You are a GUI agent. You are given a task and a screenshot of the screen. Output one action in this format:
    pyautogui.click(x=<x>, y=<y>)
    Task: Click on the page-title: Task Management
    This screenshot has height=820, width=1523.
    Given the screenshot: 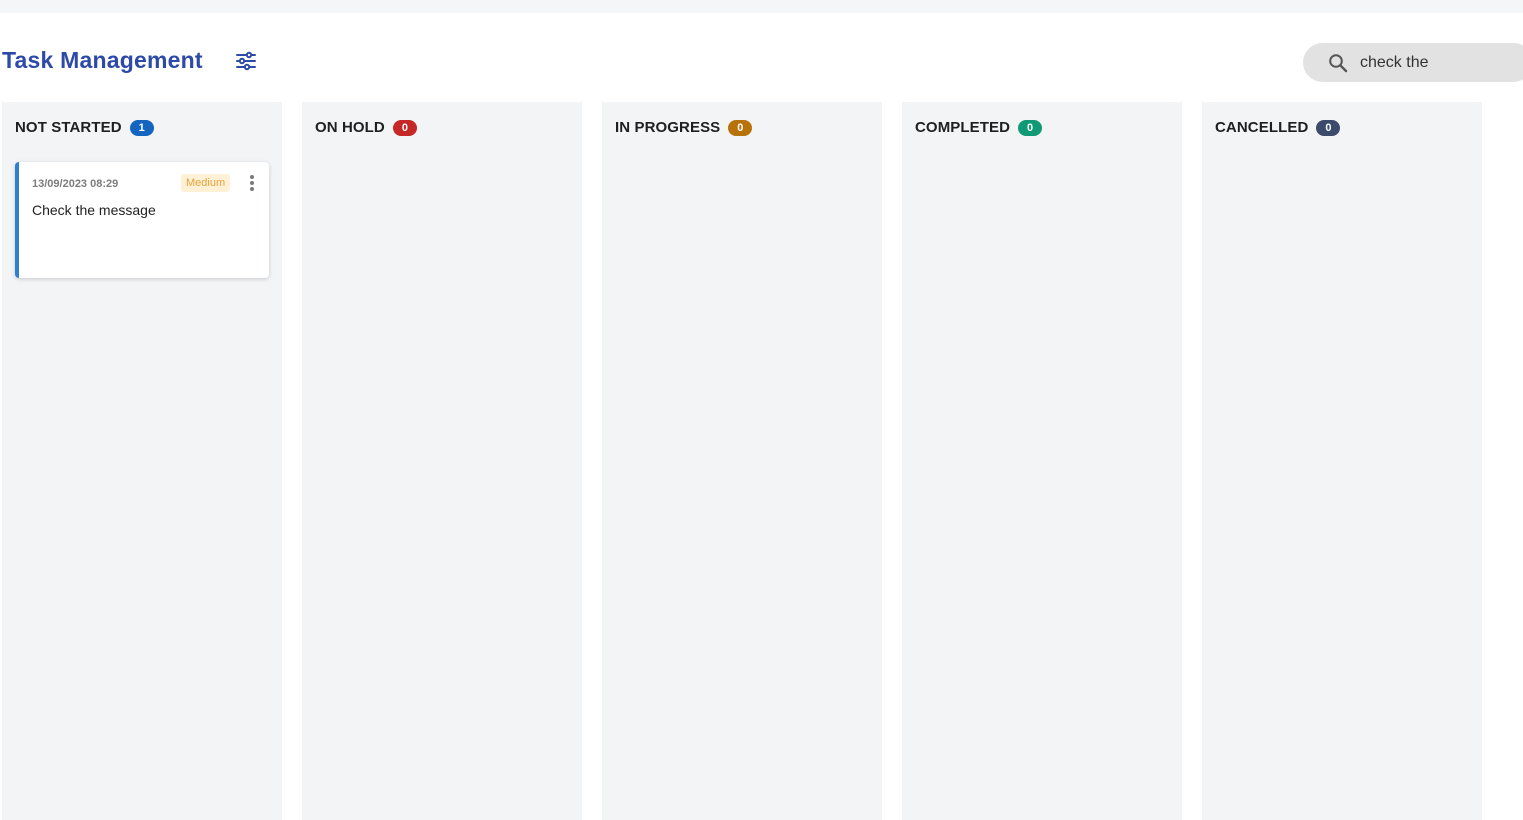 What is the action you would take?
    pyautogui.click(x=102, y=60)
    